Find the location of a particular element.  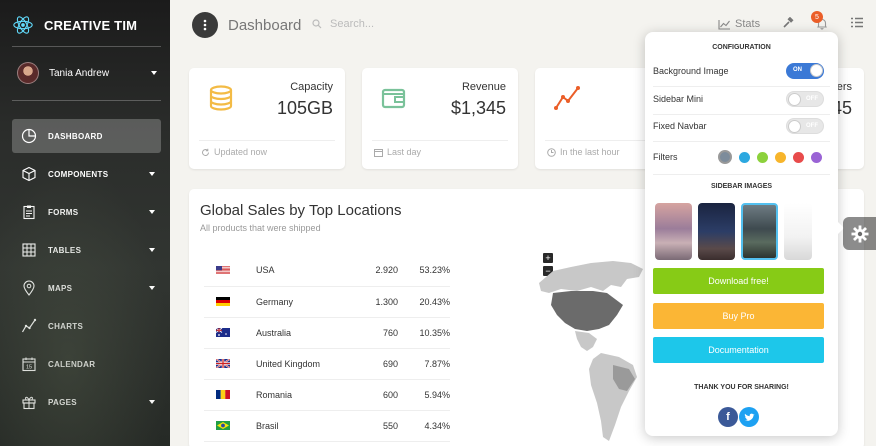

sales-value: 2.920 is located at coordinates (373, 271).